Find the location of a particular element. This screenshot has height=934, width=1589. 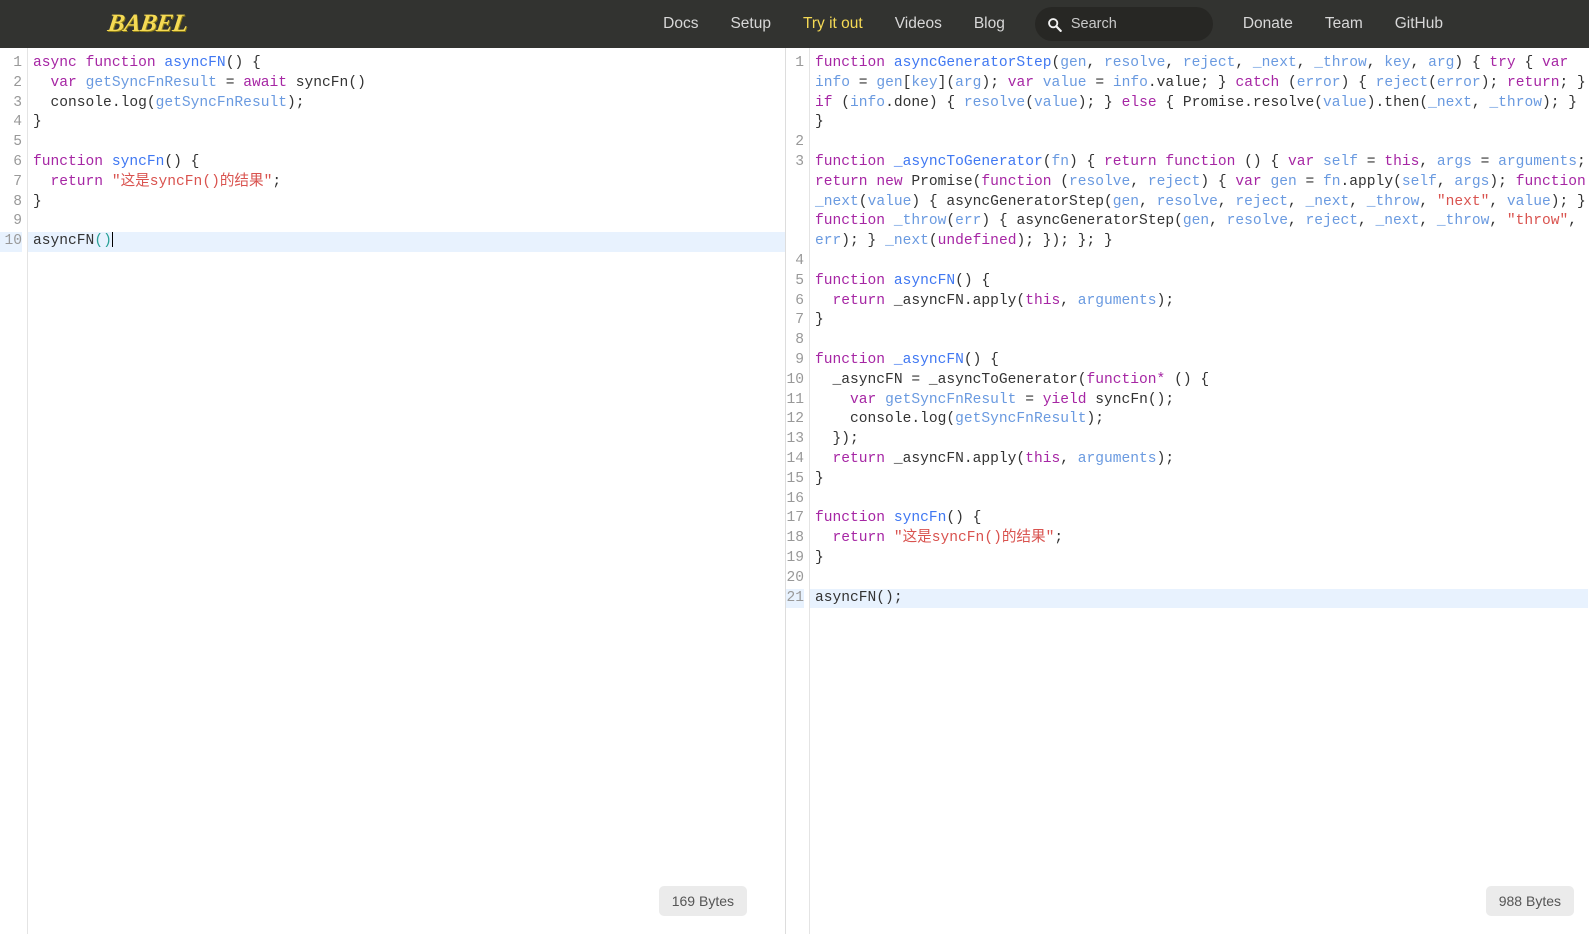

output-token: function* is located at coordinates (1126, 379).